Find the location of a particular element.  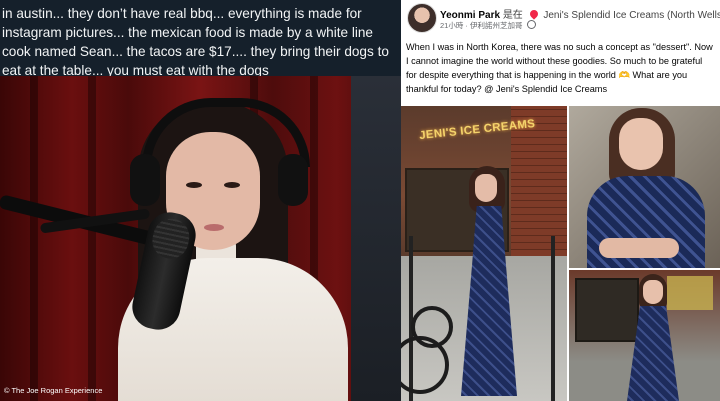

bicycle-icon is located at coordinates (427, 343).